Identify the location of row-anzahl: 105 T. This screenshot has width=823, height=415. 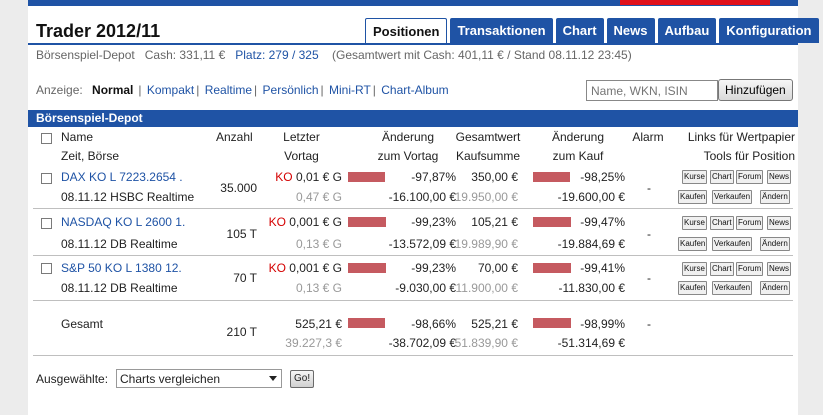
(241, 234).